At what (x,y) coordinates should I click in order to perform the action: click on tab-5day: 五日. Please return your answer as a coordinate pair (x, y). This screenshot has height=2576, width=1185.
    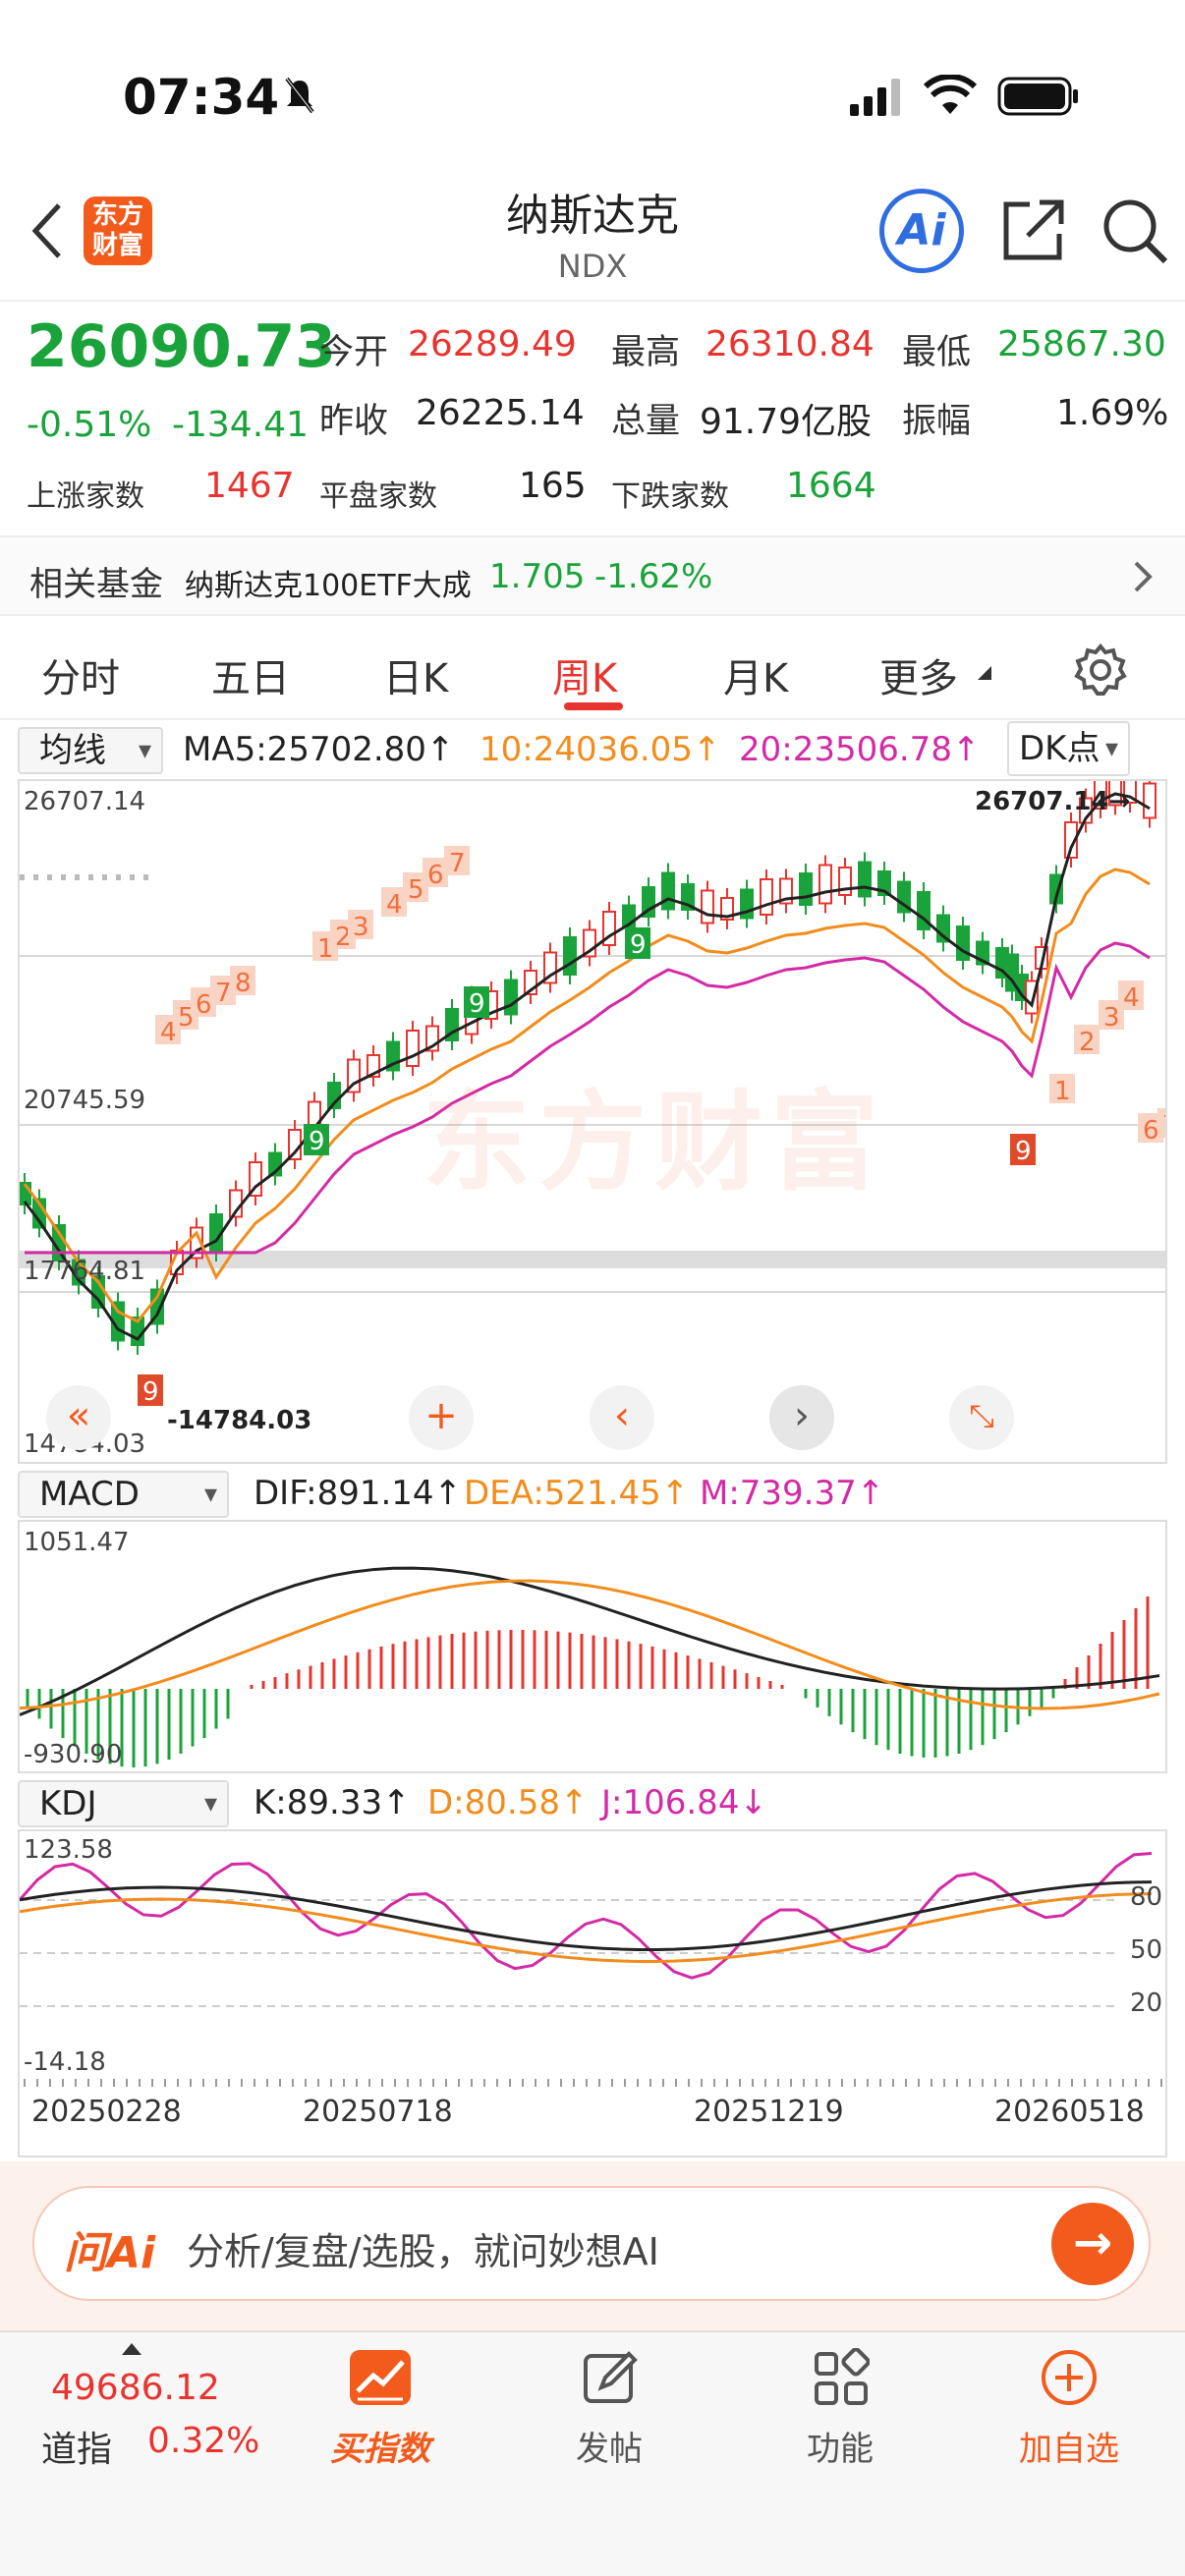
    Looking at the image, I should click on (251, 674).